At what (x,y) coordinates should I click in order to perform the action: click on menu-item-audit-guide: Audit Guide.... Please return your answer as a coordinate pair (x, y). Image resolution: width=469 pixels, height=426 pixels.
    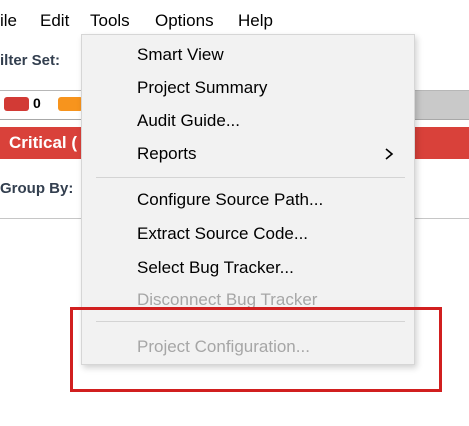
    Looking at the image, I should click on (248, 121).